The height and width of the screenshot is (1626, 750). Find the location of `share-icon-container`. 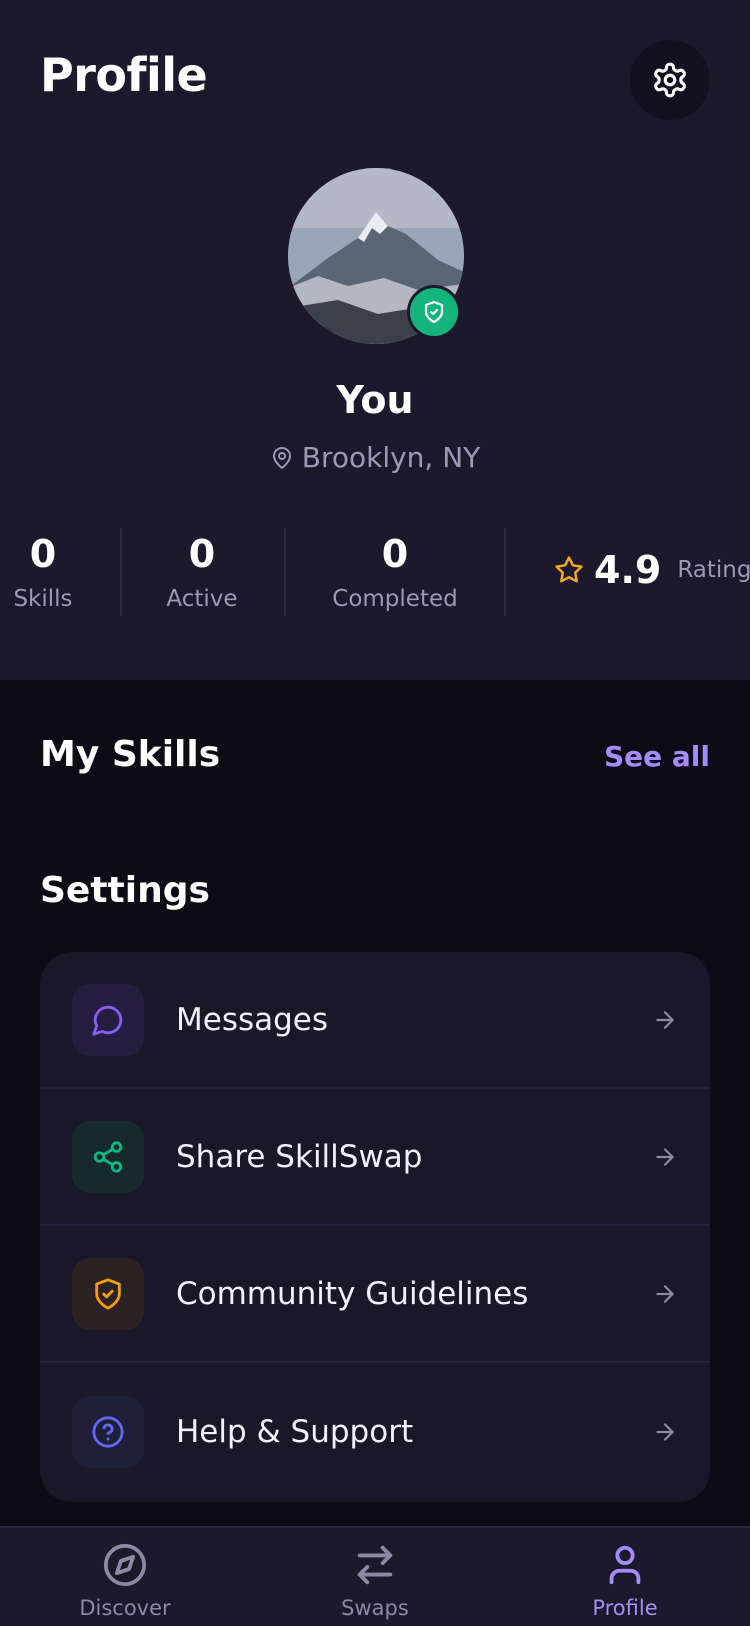

share-icon-container is located at coordinates (108, 1156).